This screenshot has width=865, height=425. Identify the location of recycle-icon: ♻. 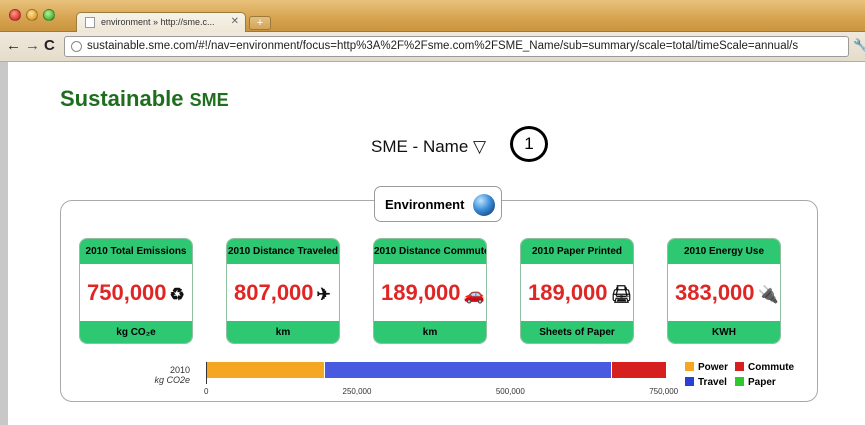
(177, 294).